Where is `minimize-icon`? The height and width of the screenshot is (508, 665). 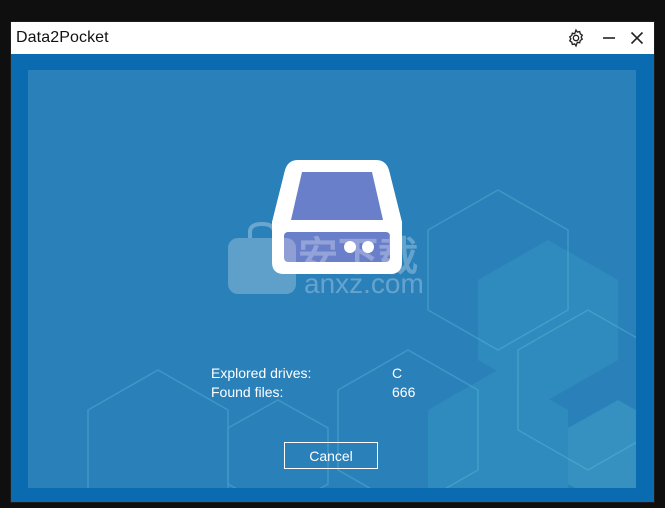 minimize-icon is located at coordinates (609, 38).